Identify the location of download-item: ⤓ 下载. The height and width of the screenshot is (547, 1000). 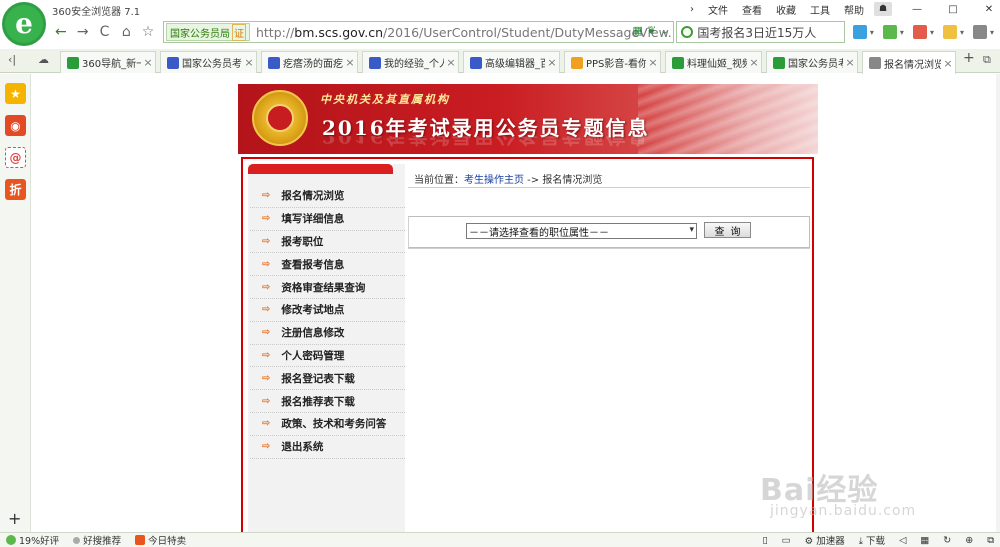
(872, 540).